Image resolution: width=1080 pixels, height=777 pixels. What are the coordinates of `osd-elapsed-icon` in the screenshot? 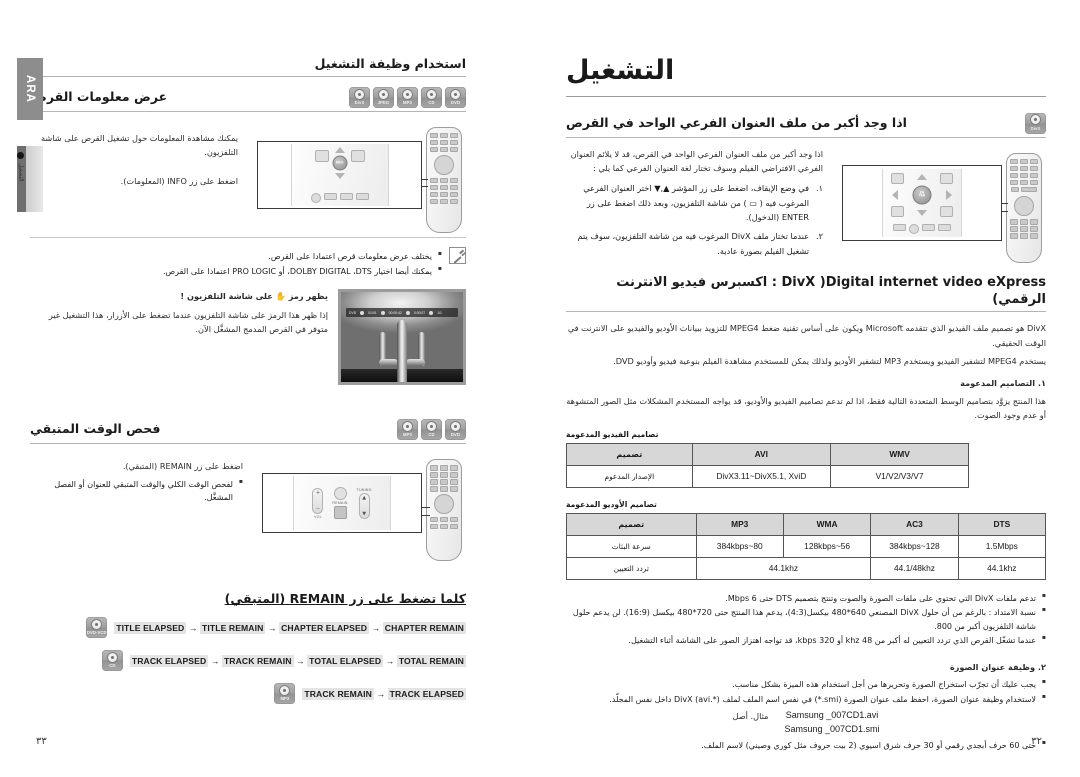 It's located at (382, 312).